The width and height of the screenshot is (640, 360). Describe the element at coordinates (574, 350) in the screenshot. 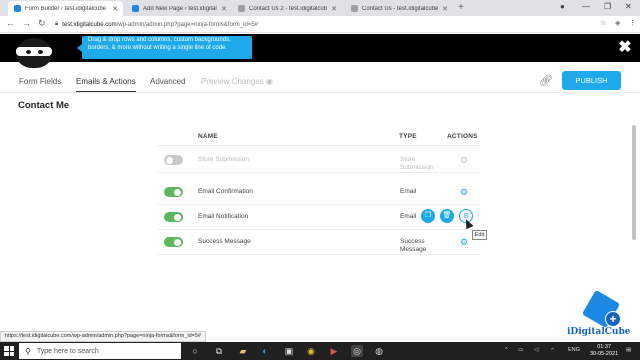

I see `language-indicator: ENG` at that location.